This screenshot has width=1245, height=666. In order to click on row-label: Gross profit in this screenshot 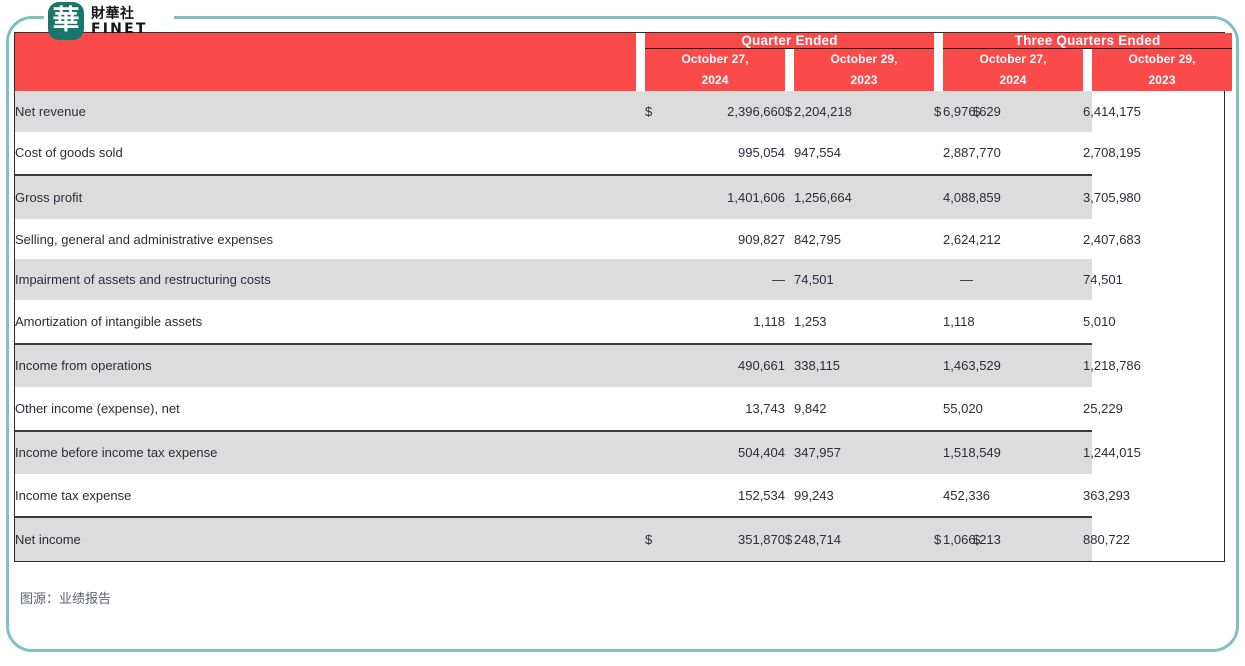, I will do `click(325, 196)`.